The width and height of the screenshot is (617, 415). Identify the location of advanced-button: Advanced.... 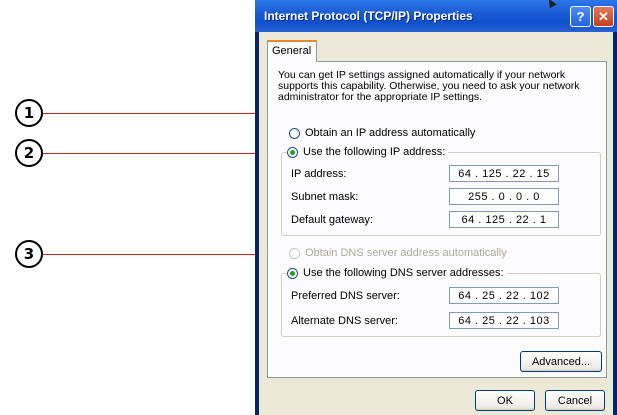
(561, 361).